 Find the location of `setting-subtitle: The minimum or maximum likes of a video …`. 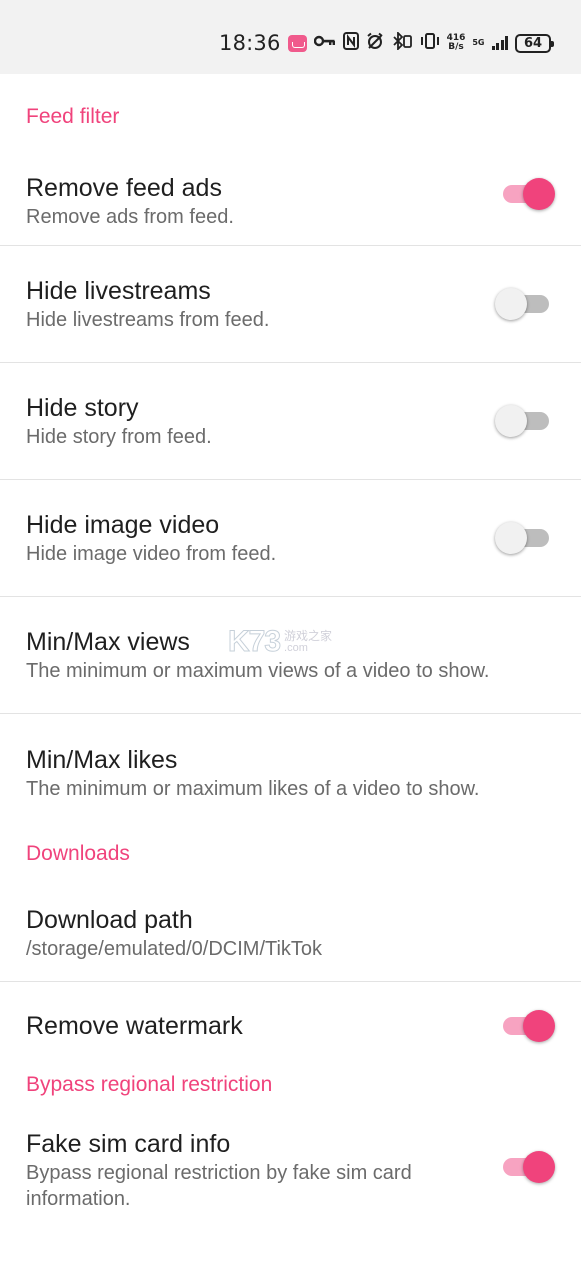

setting-subtitle: The minimum or maximum likes of a video … is located at coordinates (253, 788).